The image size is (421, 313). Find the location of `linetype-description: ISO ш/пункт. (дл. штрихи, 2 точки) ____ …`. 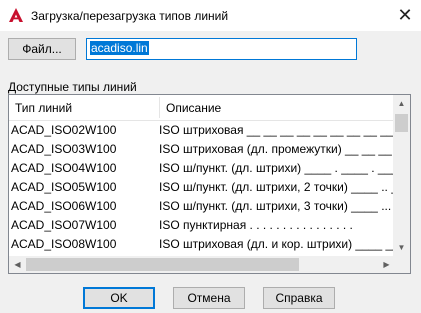

linetype-description: ISO ш/пункт. (дл. штрихи, 2 точки) ____ … is located at coordinates (277, 187).